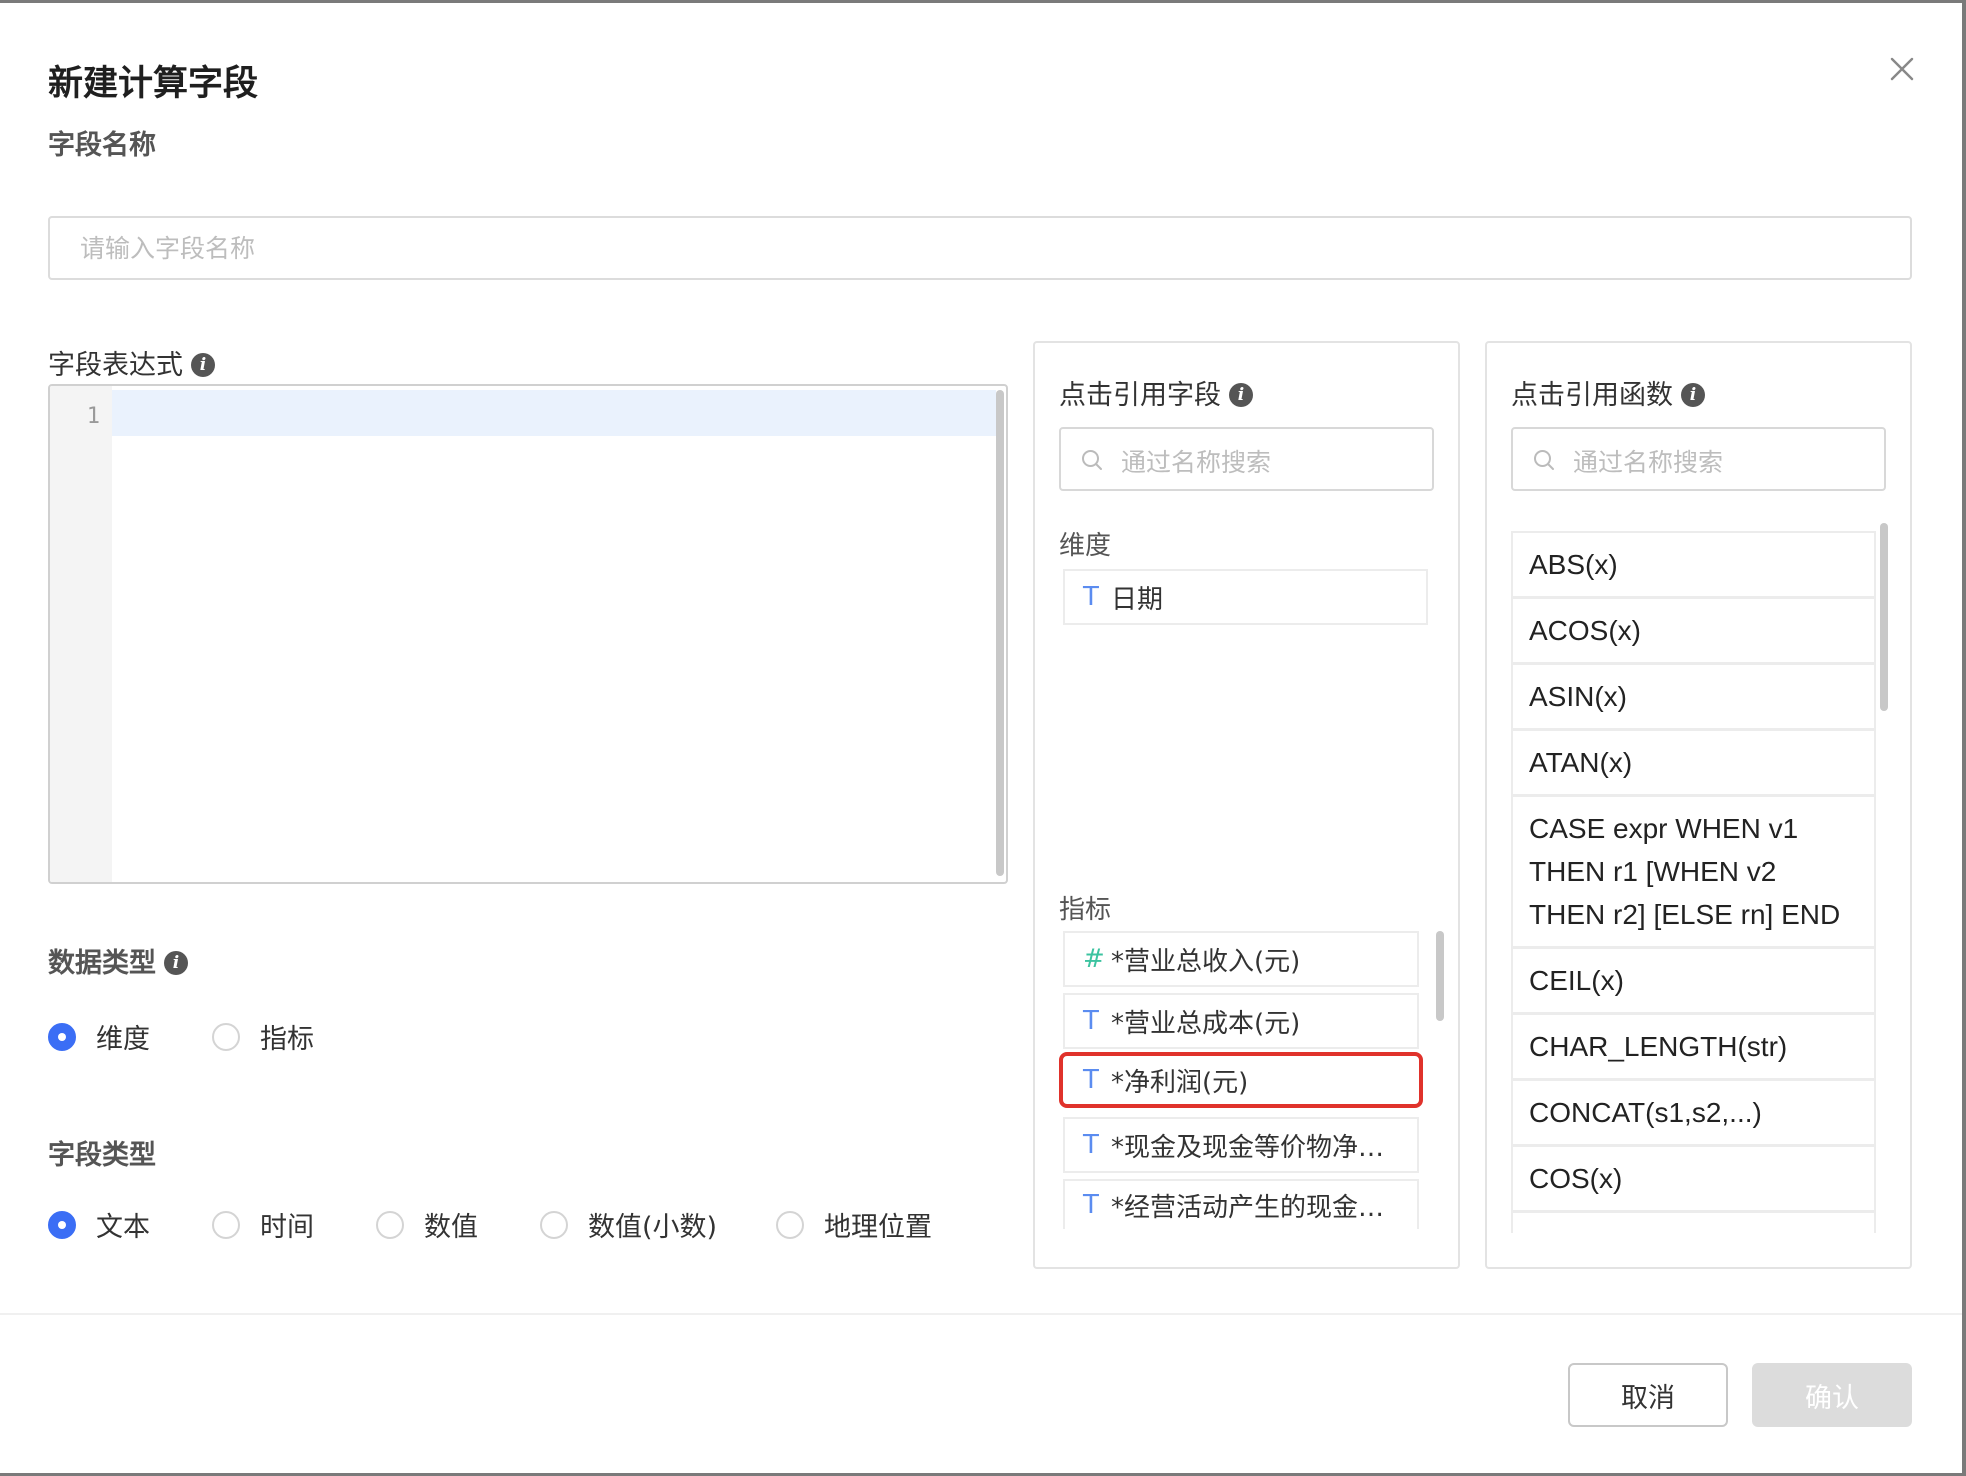 The image size is (1966, 1476). What do you see at coordinates (1085, 546) in the screenshot?
I see `dimension-section-label: 维度` at bounding box center [1085, 546].